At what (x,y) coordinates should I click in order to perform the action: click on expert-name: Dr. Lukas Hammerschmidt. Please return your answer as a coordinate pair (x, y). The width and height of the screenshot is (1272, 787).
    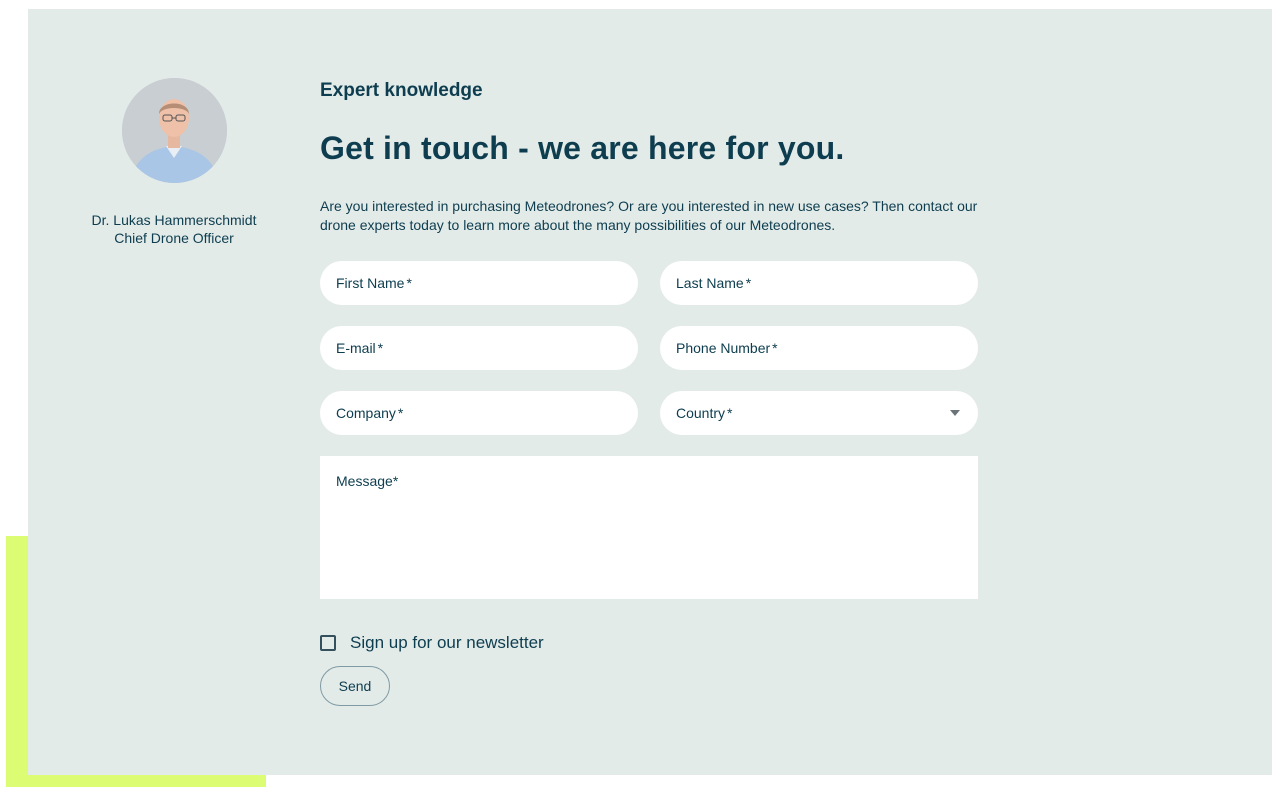
    Looking at the image, I should click on (174, 220).